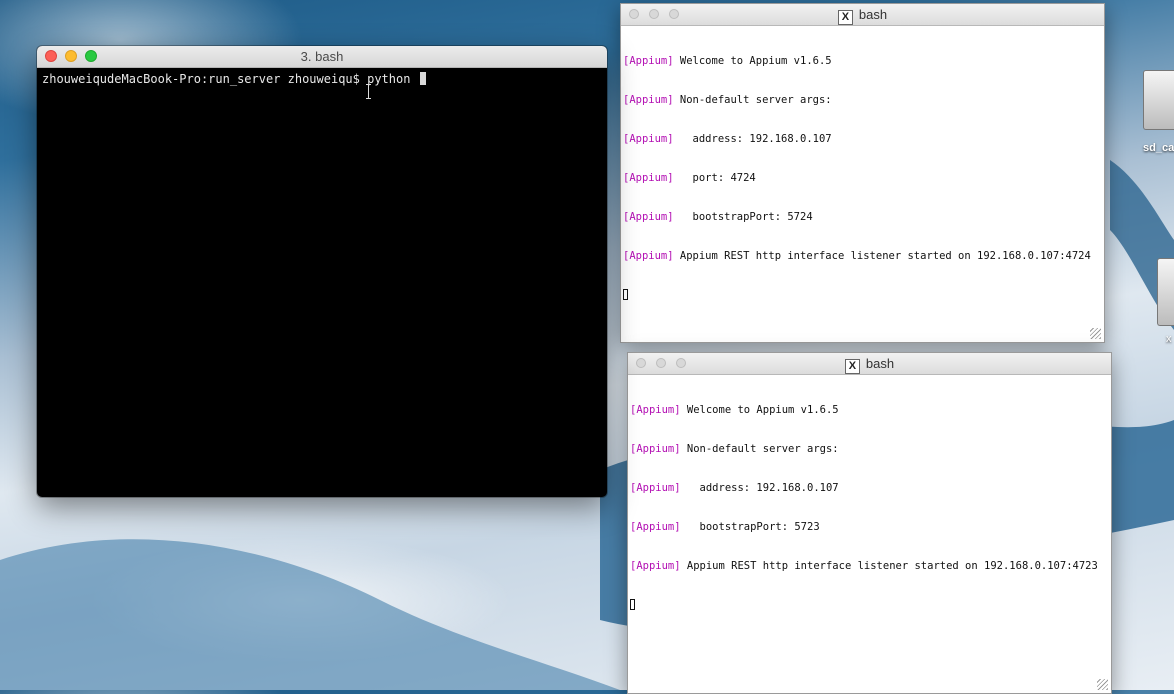 Image resolution: width=1174 pixels, height=694 pixels. What do you see at coordinates (1158, 100) in the screenshot?
I see `drive-icon` at bounding box center [1158, 100].